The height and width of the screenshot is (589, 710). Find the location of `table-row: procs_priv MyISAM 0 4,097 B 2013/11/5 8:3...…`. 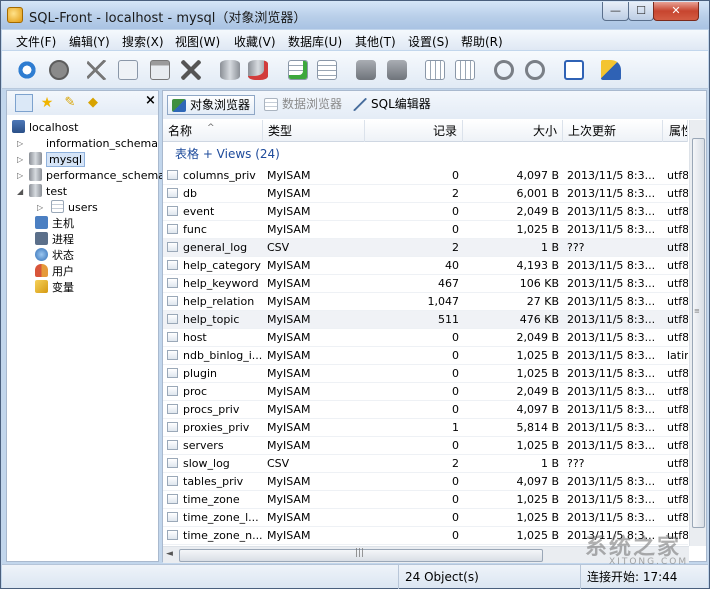

table-row: procs_priv MyISAM 0 4,097 B 2013/11/5 8:3...… is located at coordinates (425, 410).